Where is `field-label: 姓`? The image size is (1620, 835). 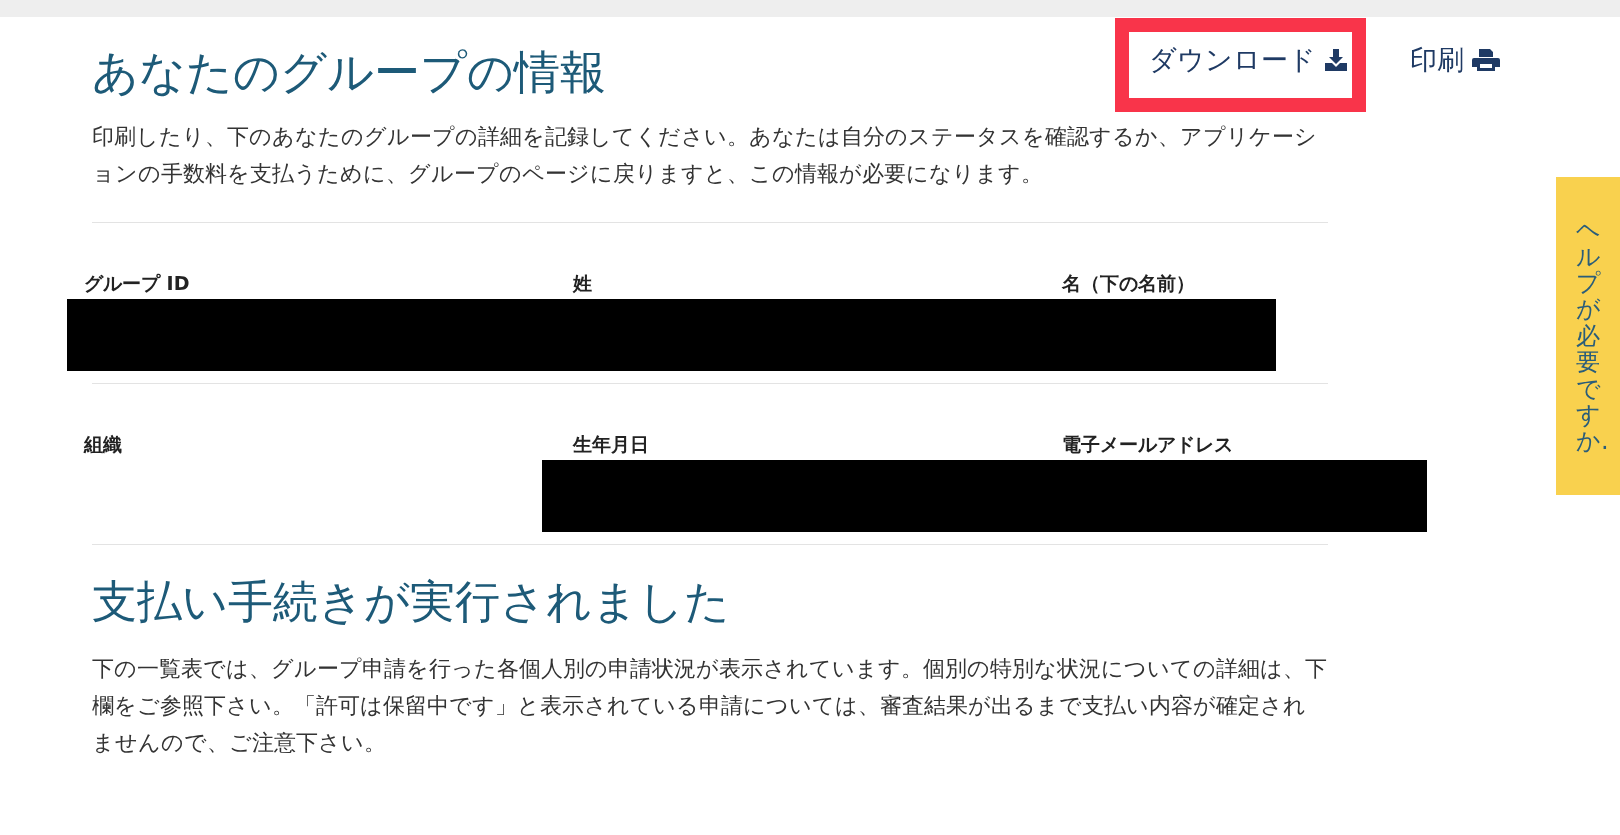
field-label: 姓 is located at coordinates (583, 284).